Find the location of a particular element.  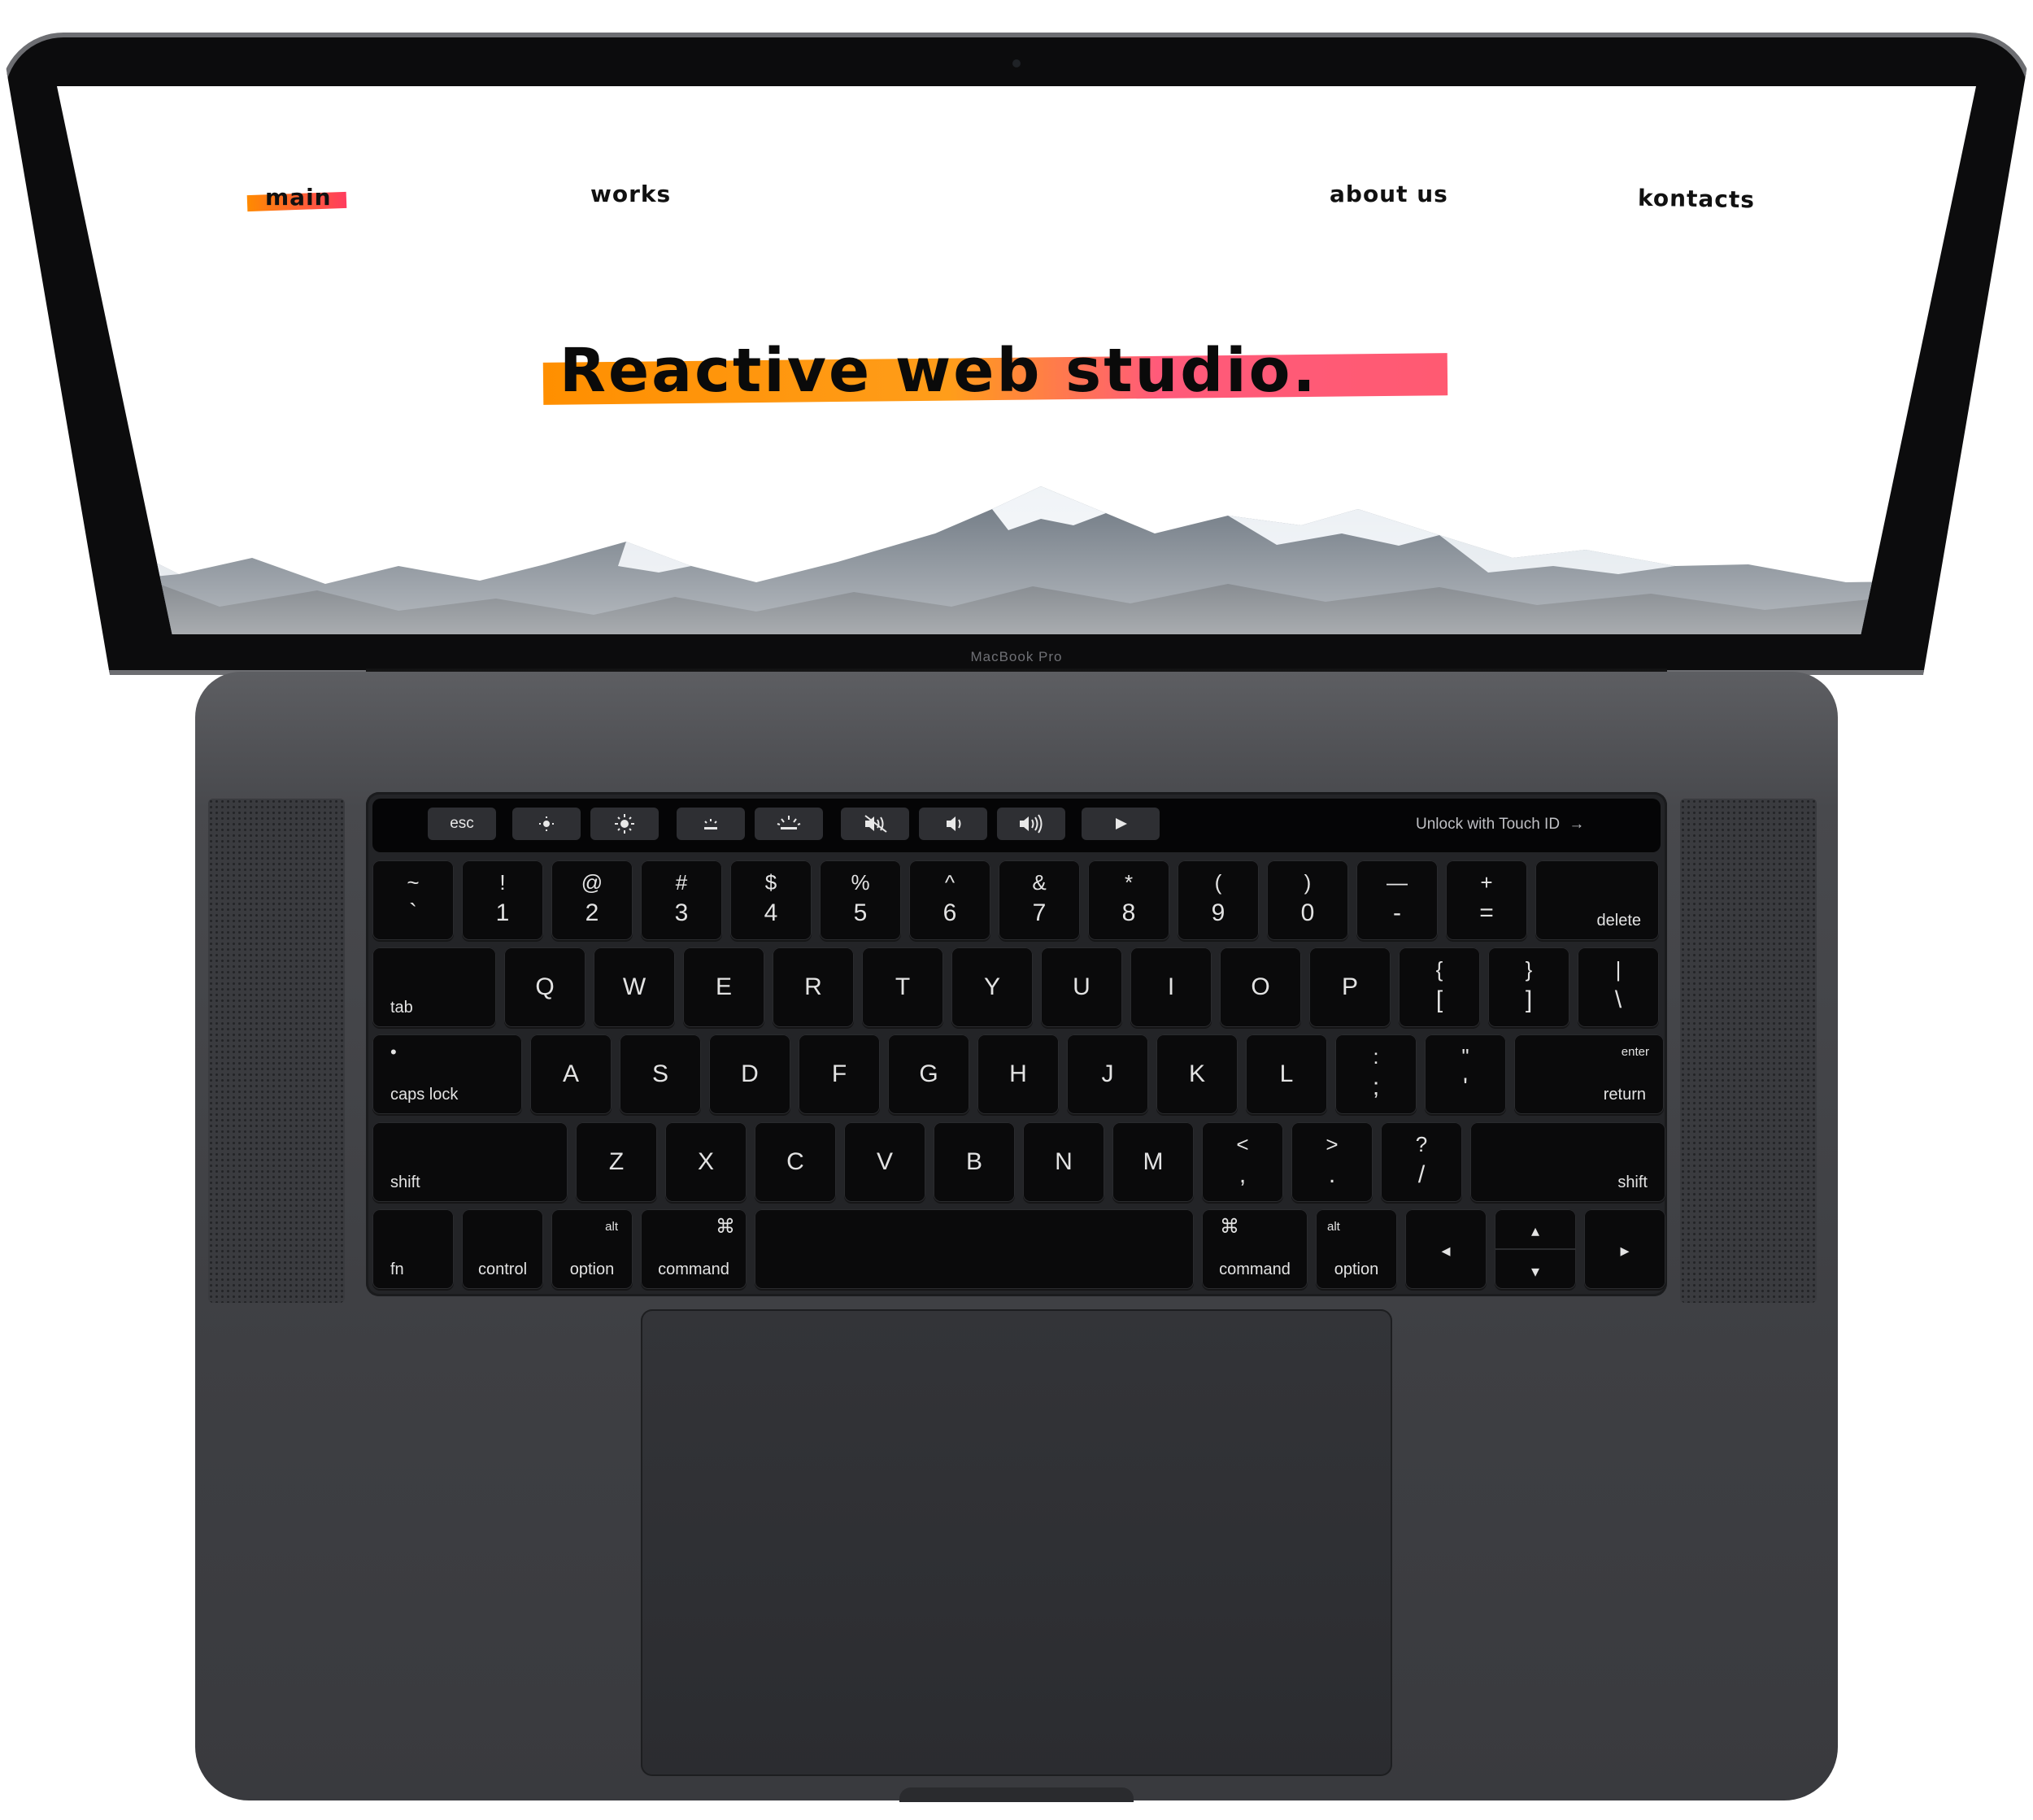

key-g: G is located at coordinates (929, 1074).